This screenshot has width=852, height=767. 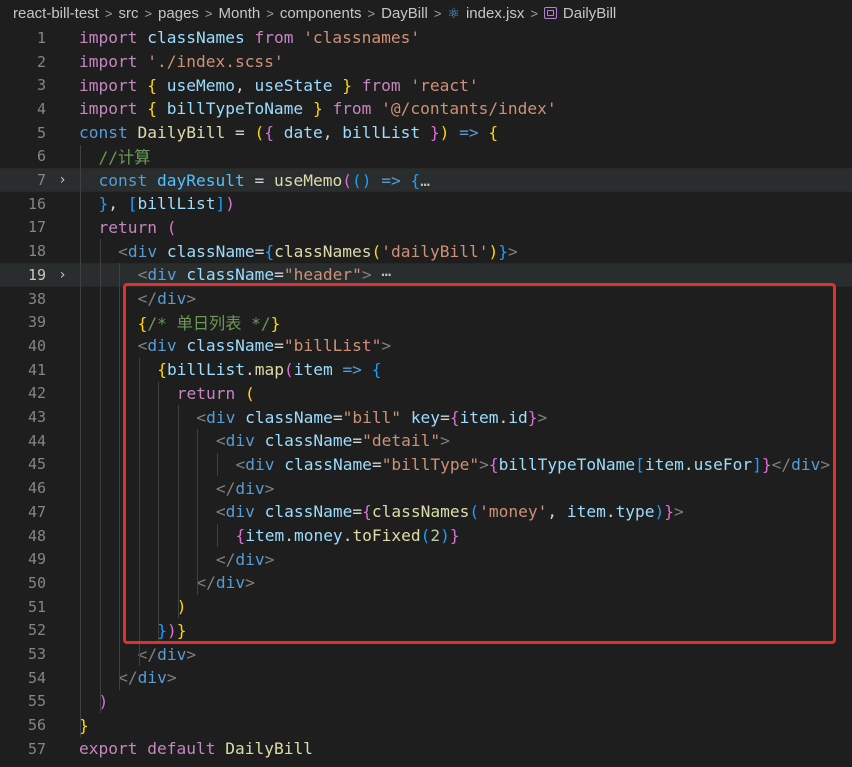 I want to click on code-line: 54 </div>, so click(x=426, y=678).